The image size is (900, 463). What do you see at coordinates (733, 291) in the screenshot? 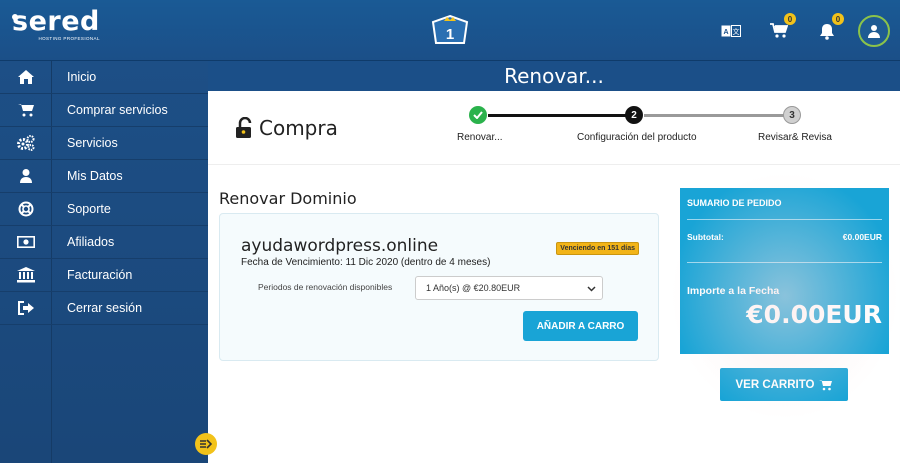
I see `due-today-label: Importe a la Fecha` at bounding box center [733, 291].